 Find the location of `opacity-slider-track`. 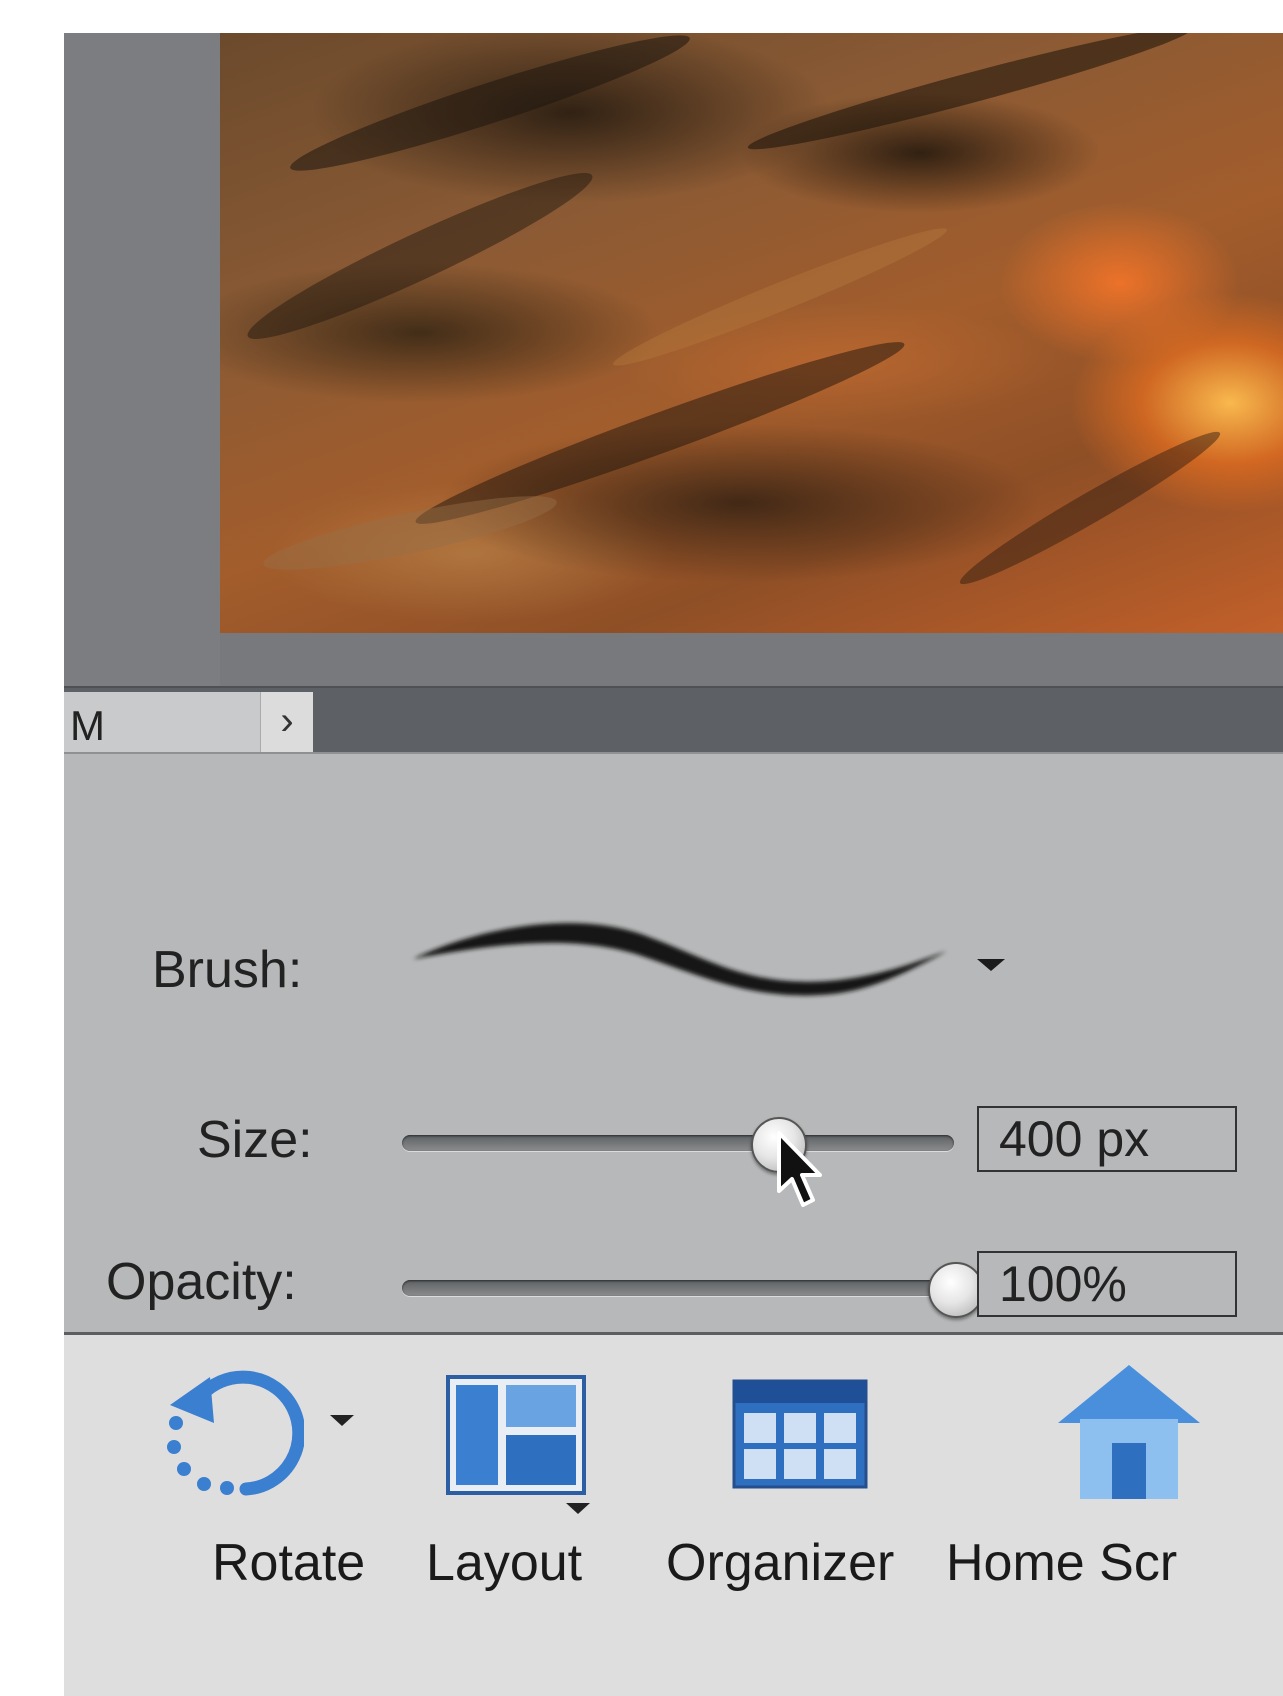

opacity-slider-track is located at coordinates (678, 1288).